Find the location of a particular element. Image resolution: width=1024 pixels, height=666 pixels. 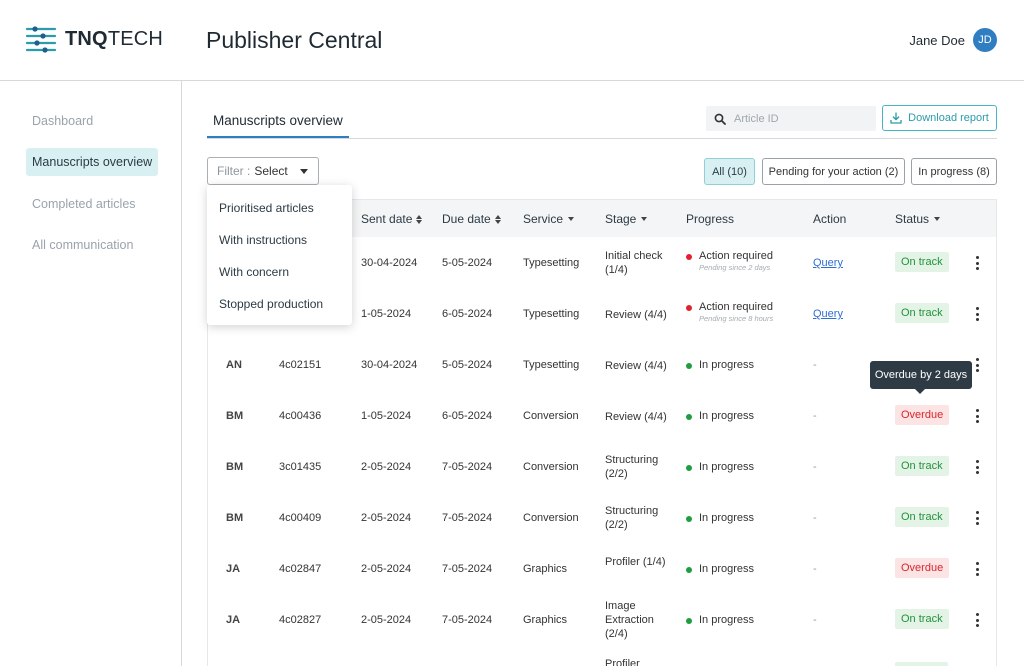

tab-divider is located at coordinates (602, 138).